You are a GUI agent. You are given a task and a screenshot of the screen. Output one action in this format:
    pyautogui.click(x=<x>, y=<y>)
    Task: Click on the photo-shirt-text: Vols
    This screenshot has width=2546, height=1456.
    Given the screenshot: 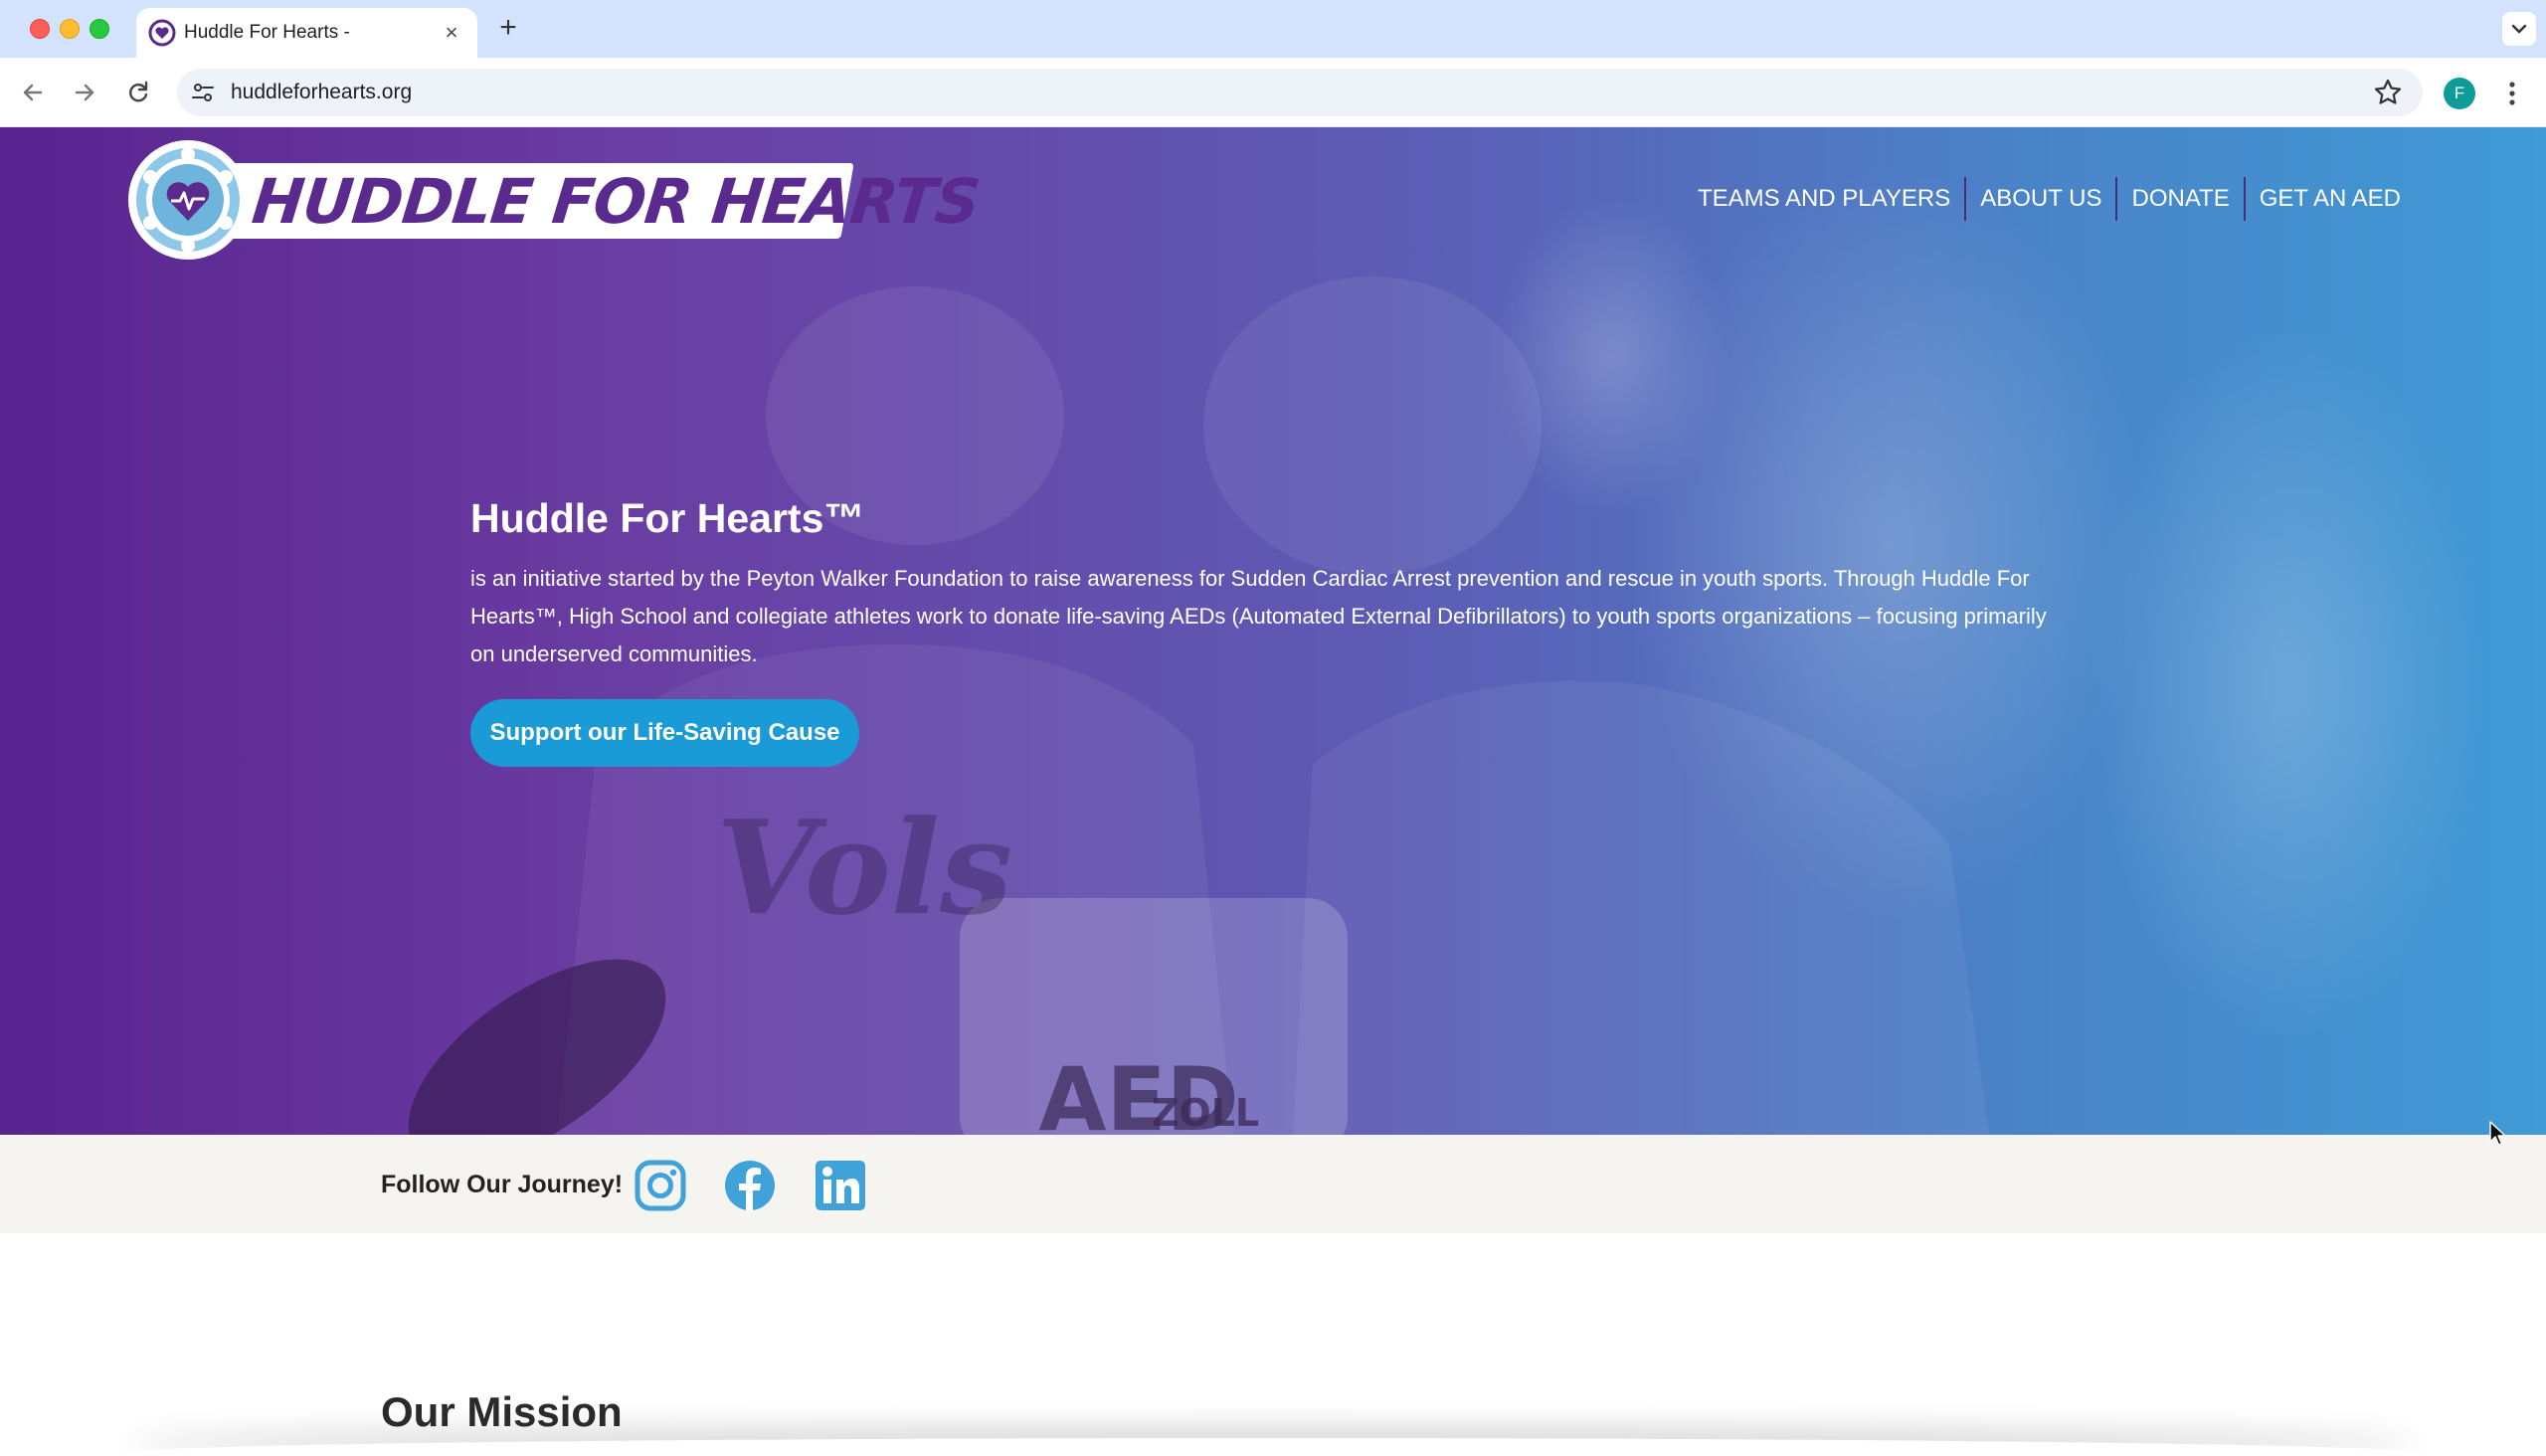 What is the action you would take?
    pyautogui.click(x=864, y=868)
    